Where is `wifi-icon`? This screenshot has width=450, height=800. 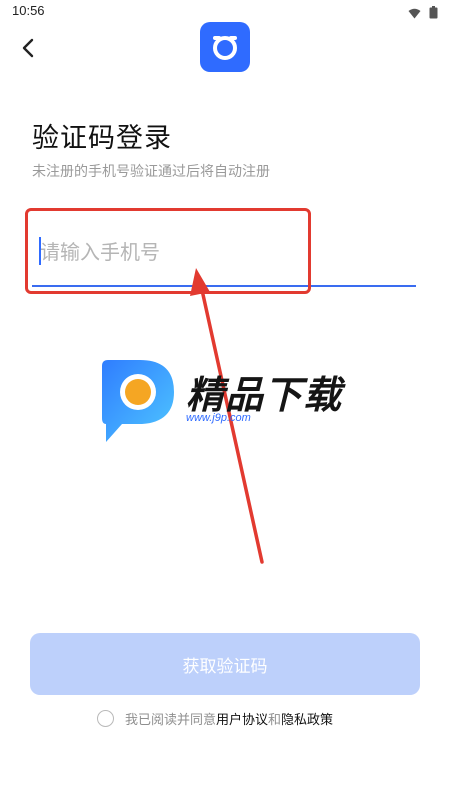
wifi-icon is located at coordinates (414, 13).